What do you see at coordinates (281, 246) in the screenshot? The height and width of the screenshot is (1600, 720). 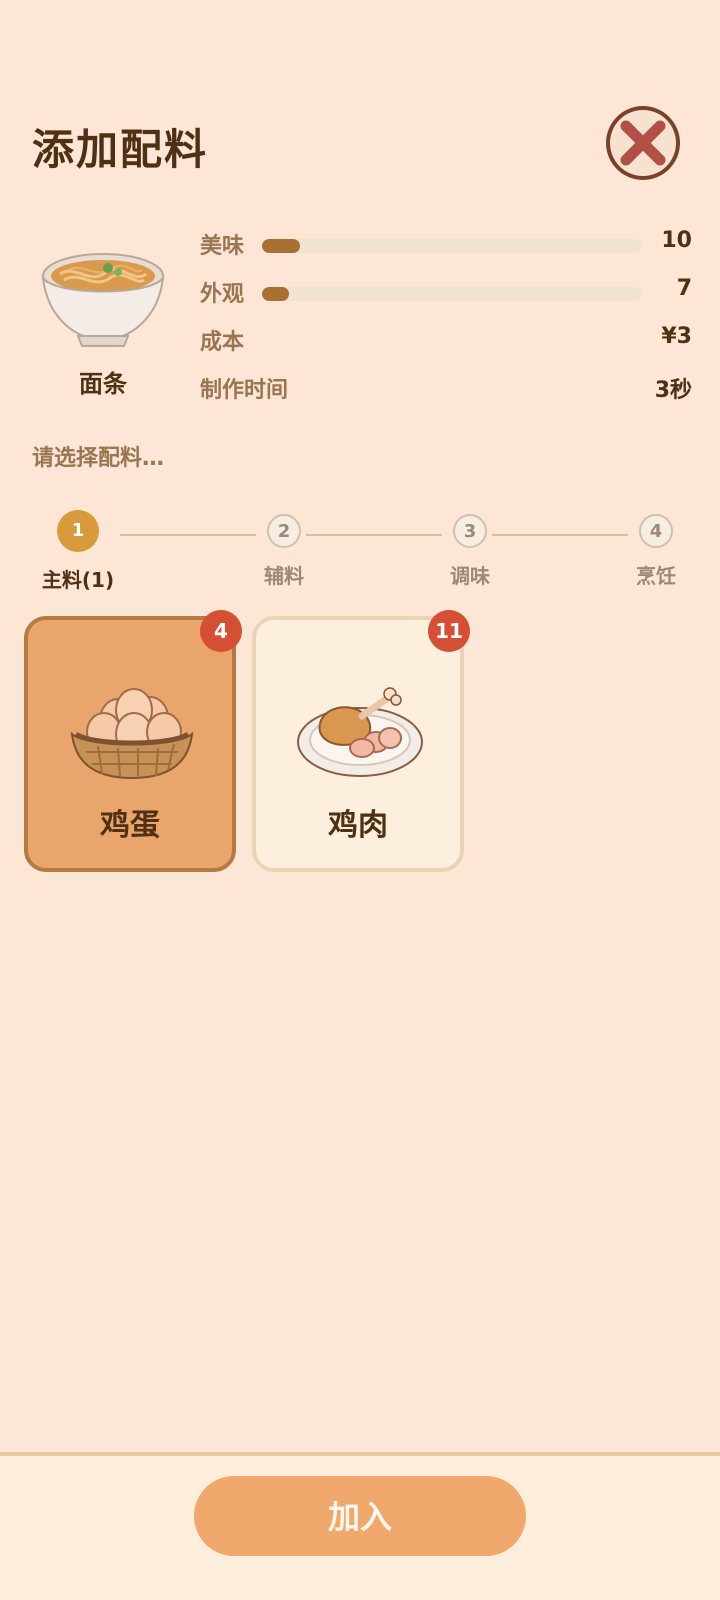 I see `taste-bar-fill` at bounding box center [281, 246].